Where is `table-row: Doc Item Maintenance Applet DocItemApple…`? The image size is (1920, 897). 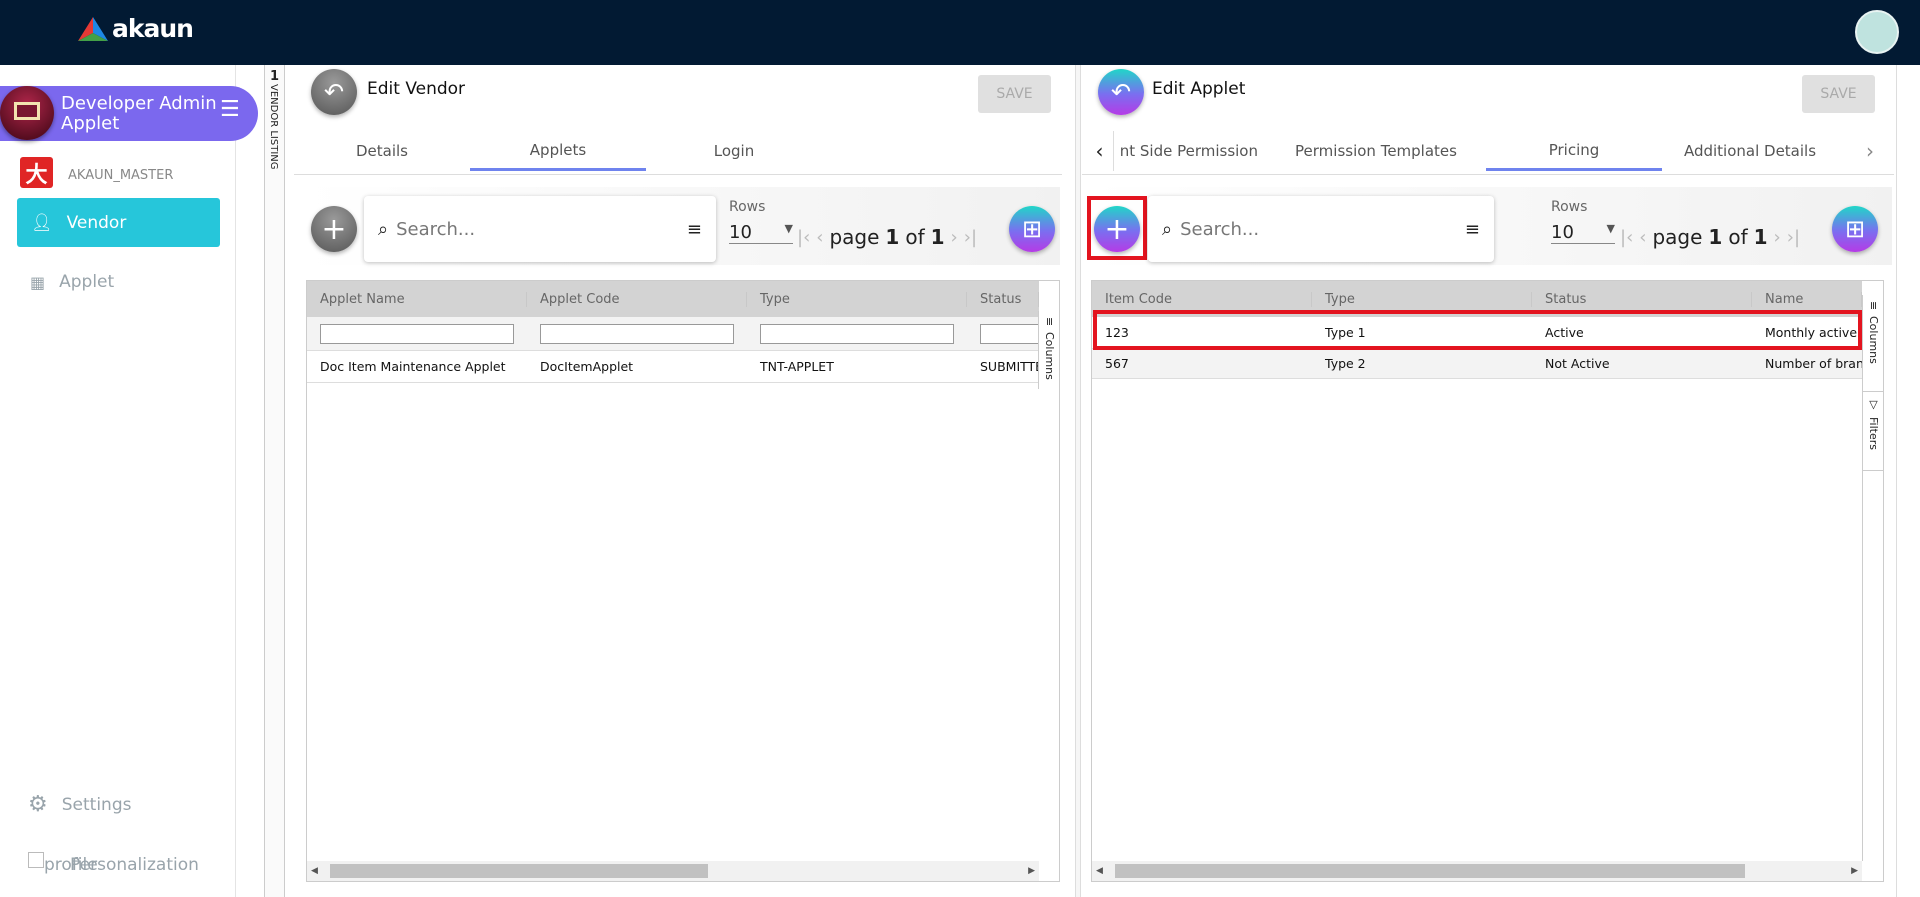
table-row: Doc Item Maintenance Applet DocItemApple… is located at coordinates (673, 367).